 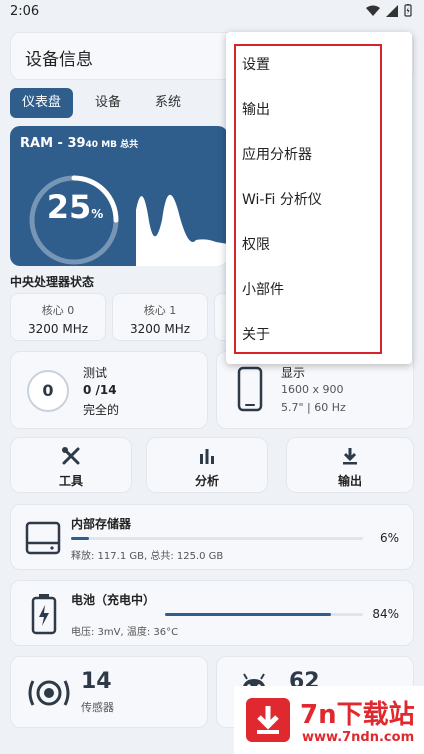 What do you see at coordinates (49, 693) in the screenshot?
I see `sensor-icon` at bounding box center [49, 693].